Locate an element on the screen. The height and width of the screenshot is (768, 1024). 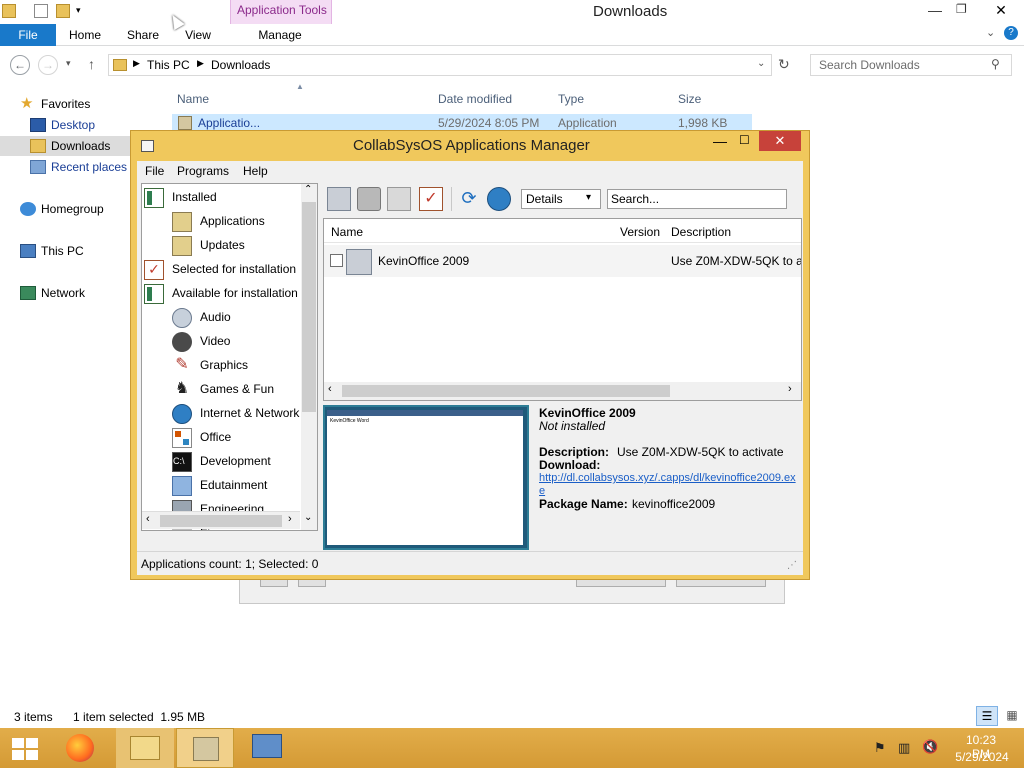
apps-count-status: Applications count: 1; Selected: 0 is located at coordinates (230, 564).